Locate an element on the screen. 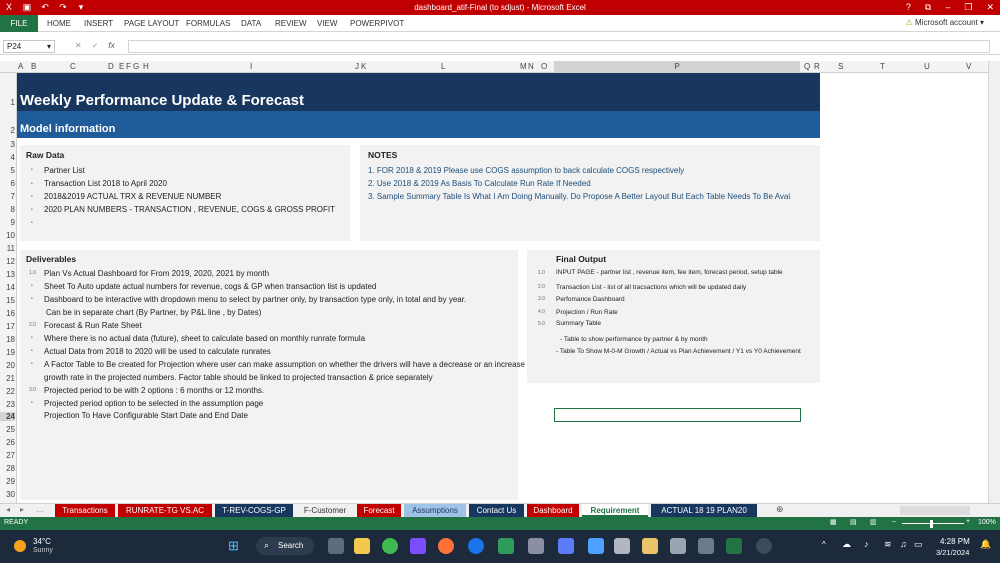  row-header: 9 is located at coordinates (7, 222).